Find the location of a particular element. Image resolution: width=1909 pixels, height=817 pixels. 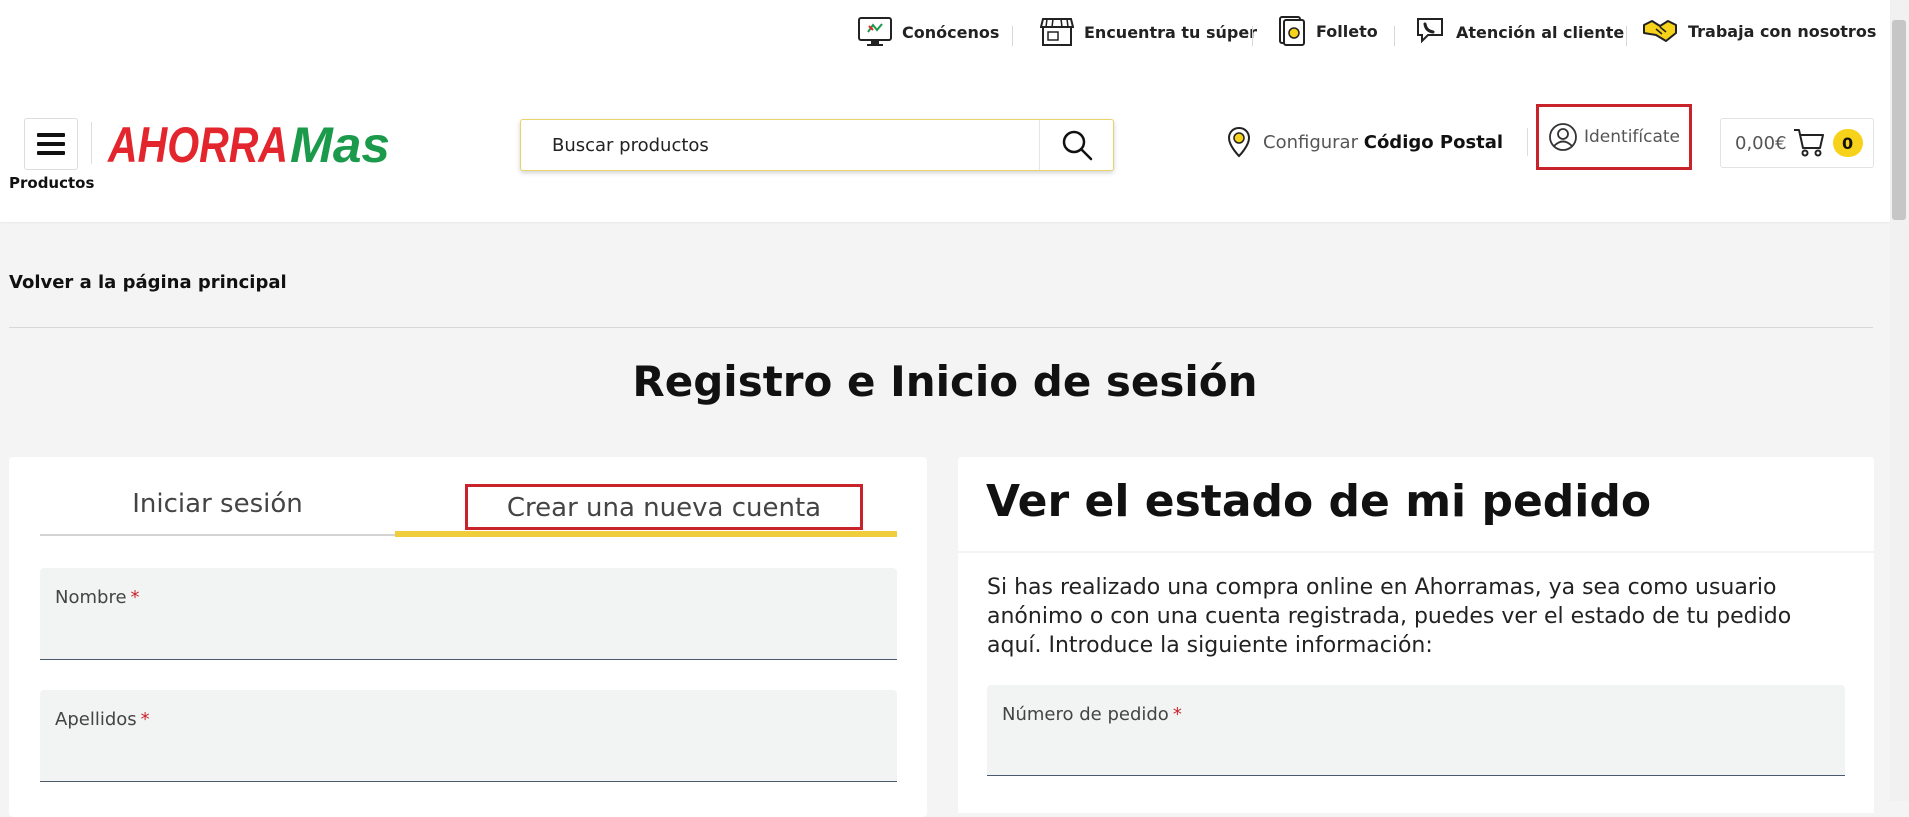

svg-text: AHORRA is located at coordinates (197, 144).